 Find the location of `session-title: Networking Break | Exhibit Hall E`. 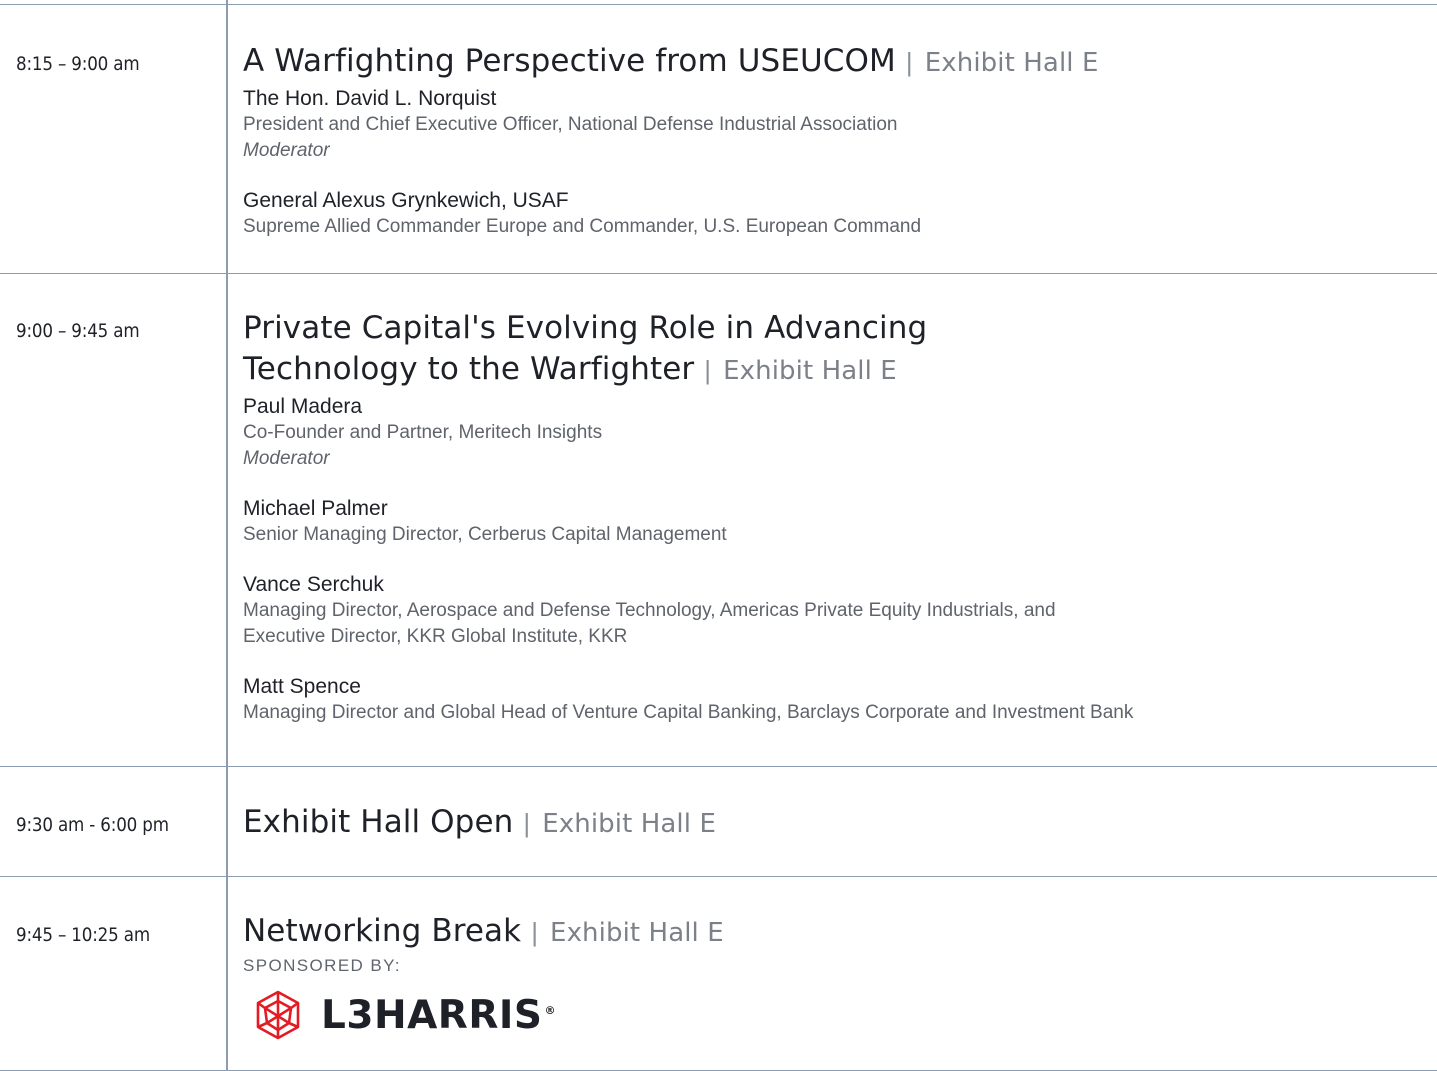

session-title: Networking Break | Exhibit Hall E is located at coordinates (830, 932).